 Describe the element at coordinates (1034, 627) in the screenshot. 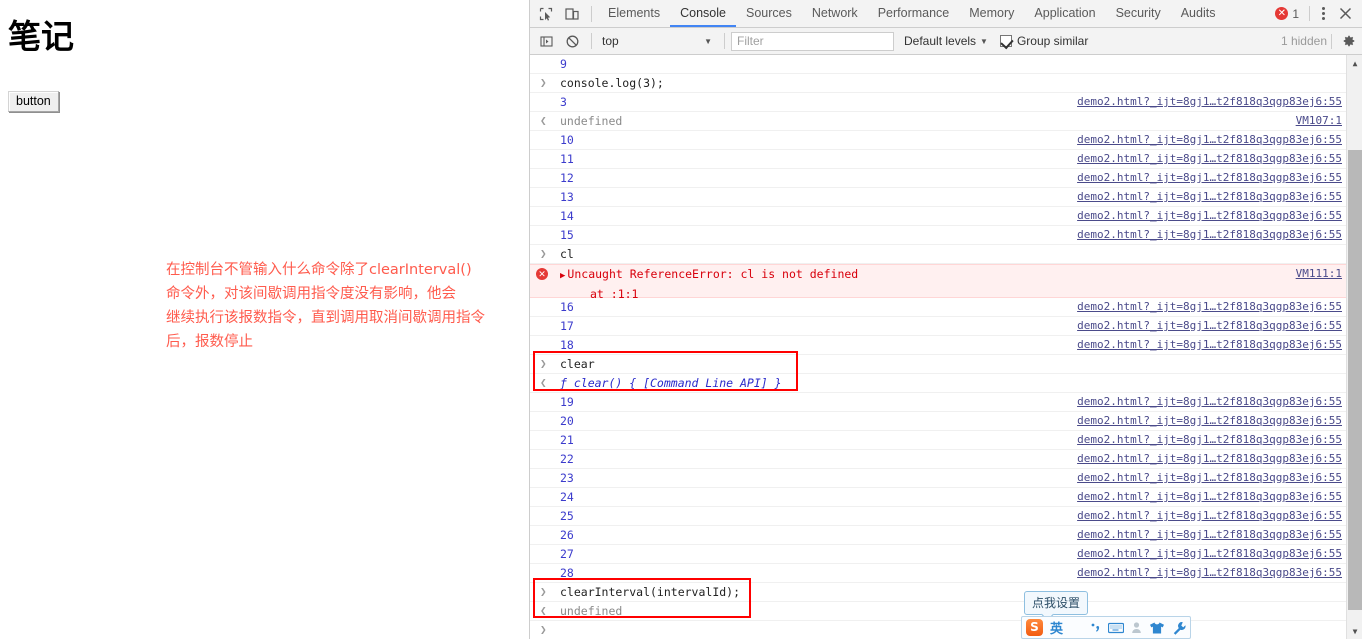

I see `sogou-logo-icon: S` at that location.